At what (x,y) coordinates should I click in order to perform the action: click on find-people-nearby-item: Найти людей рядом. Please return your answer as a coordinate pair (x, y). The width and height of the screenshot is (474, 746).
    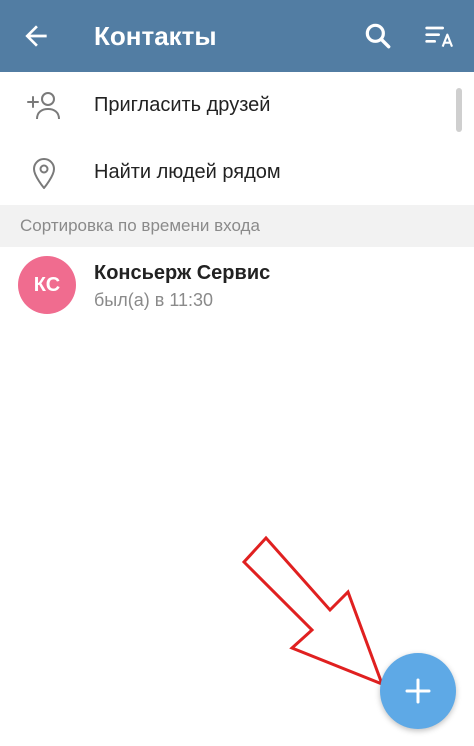
    Looking at the image, I should click on (237, 172).